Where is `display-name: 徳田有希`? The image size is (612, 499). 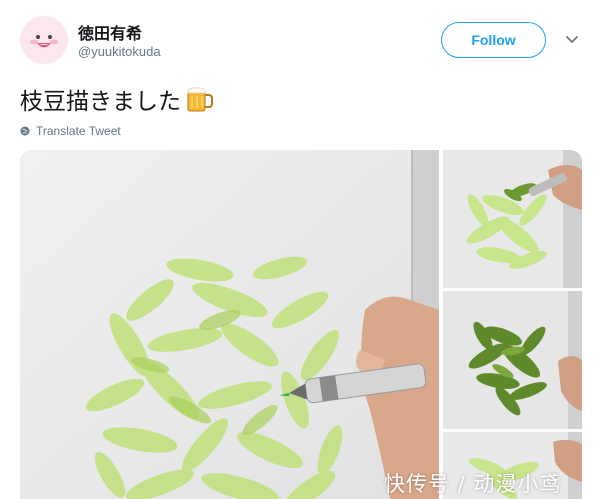 display-name: 徳田有希 is located at coordinates (110, 32).